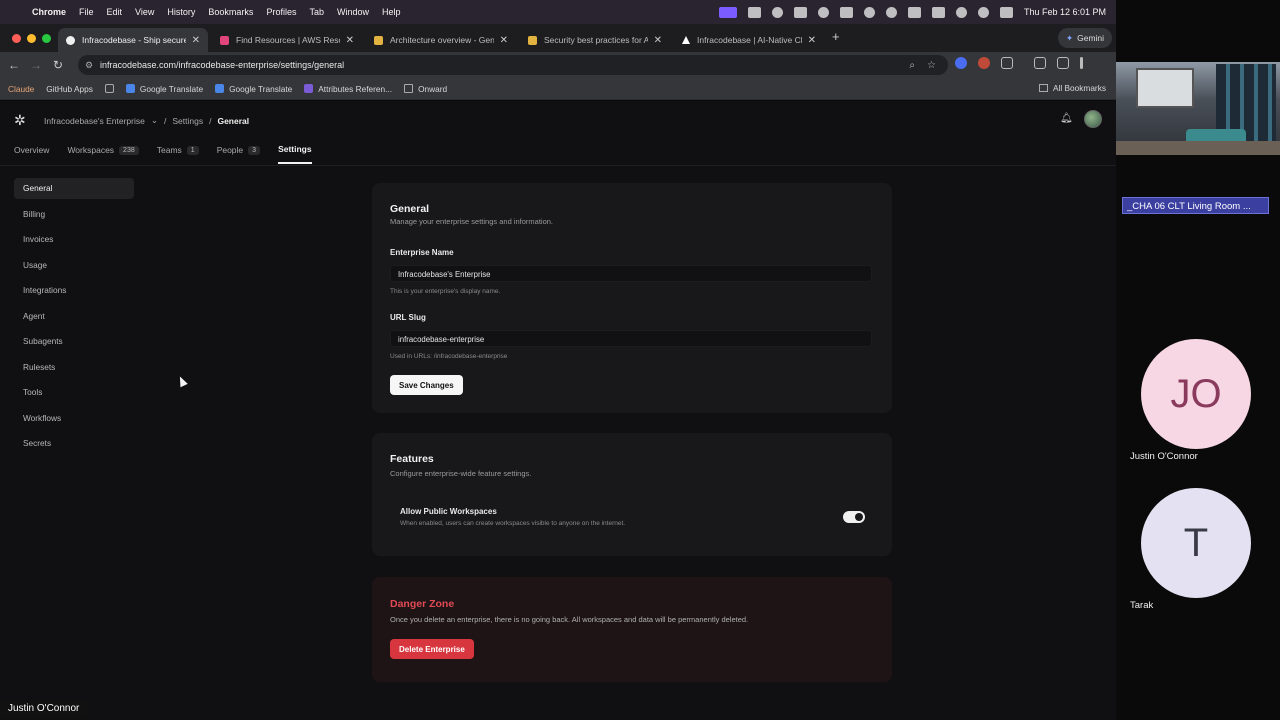 The height and width of the screenshot is (720, 1280). Describe the element at coordinates (74, 290) in the screenshot. I see `sidebar-item-integrations: Integrations` at that location.